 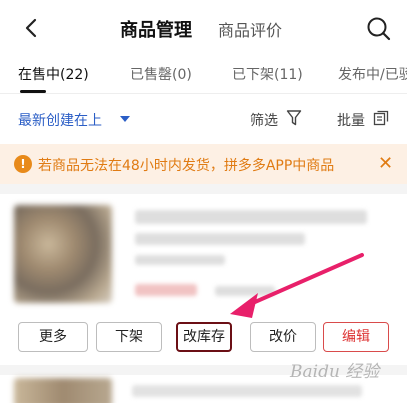 What do you see at coordinates (161, 74) in the screenshot?
I see `tab-sold-out: 已售罄(0)` at bounding box center [161, 74].